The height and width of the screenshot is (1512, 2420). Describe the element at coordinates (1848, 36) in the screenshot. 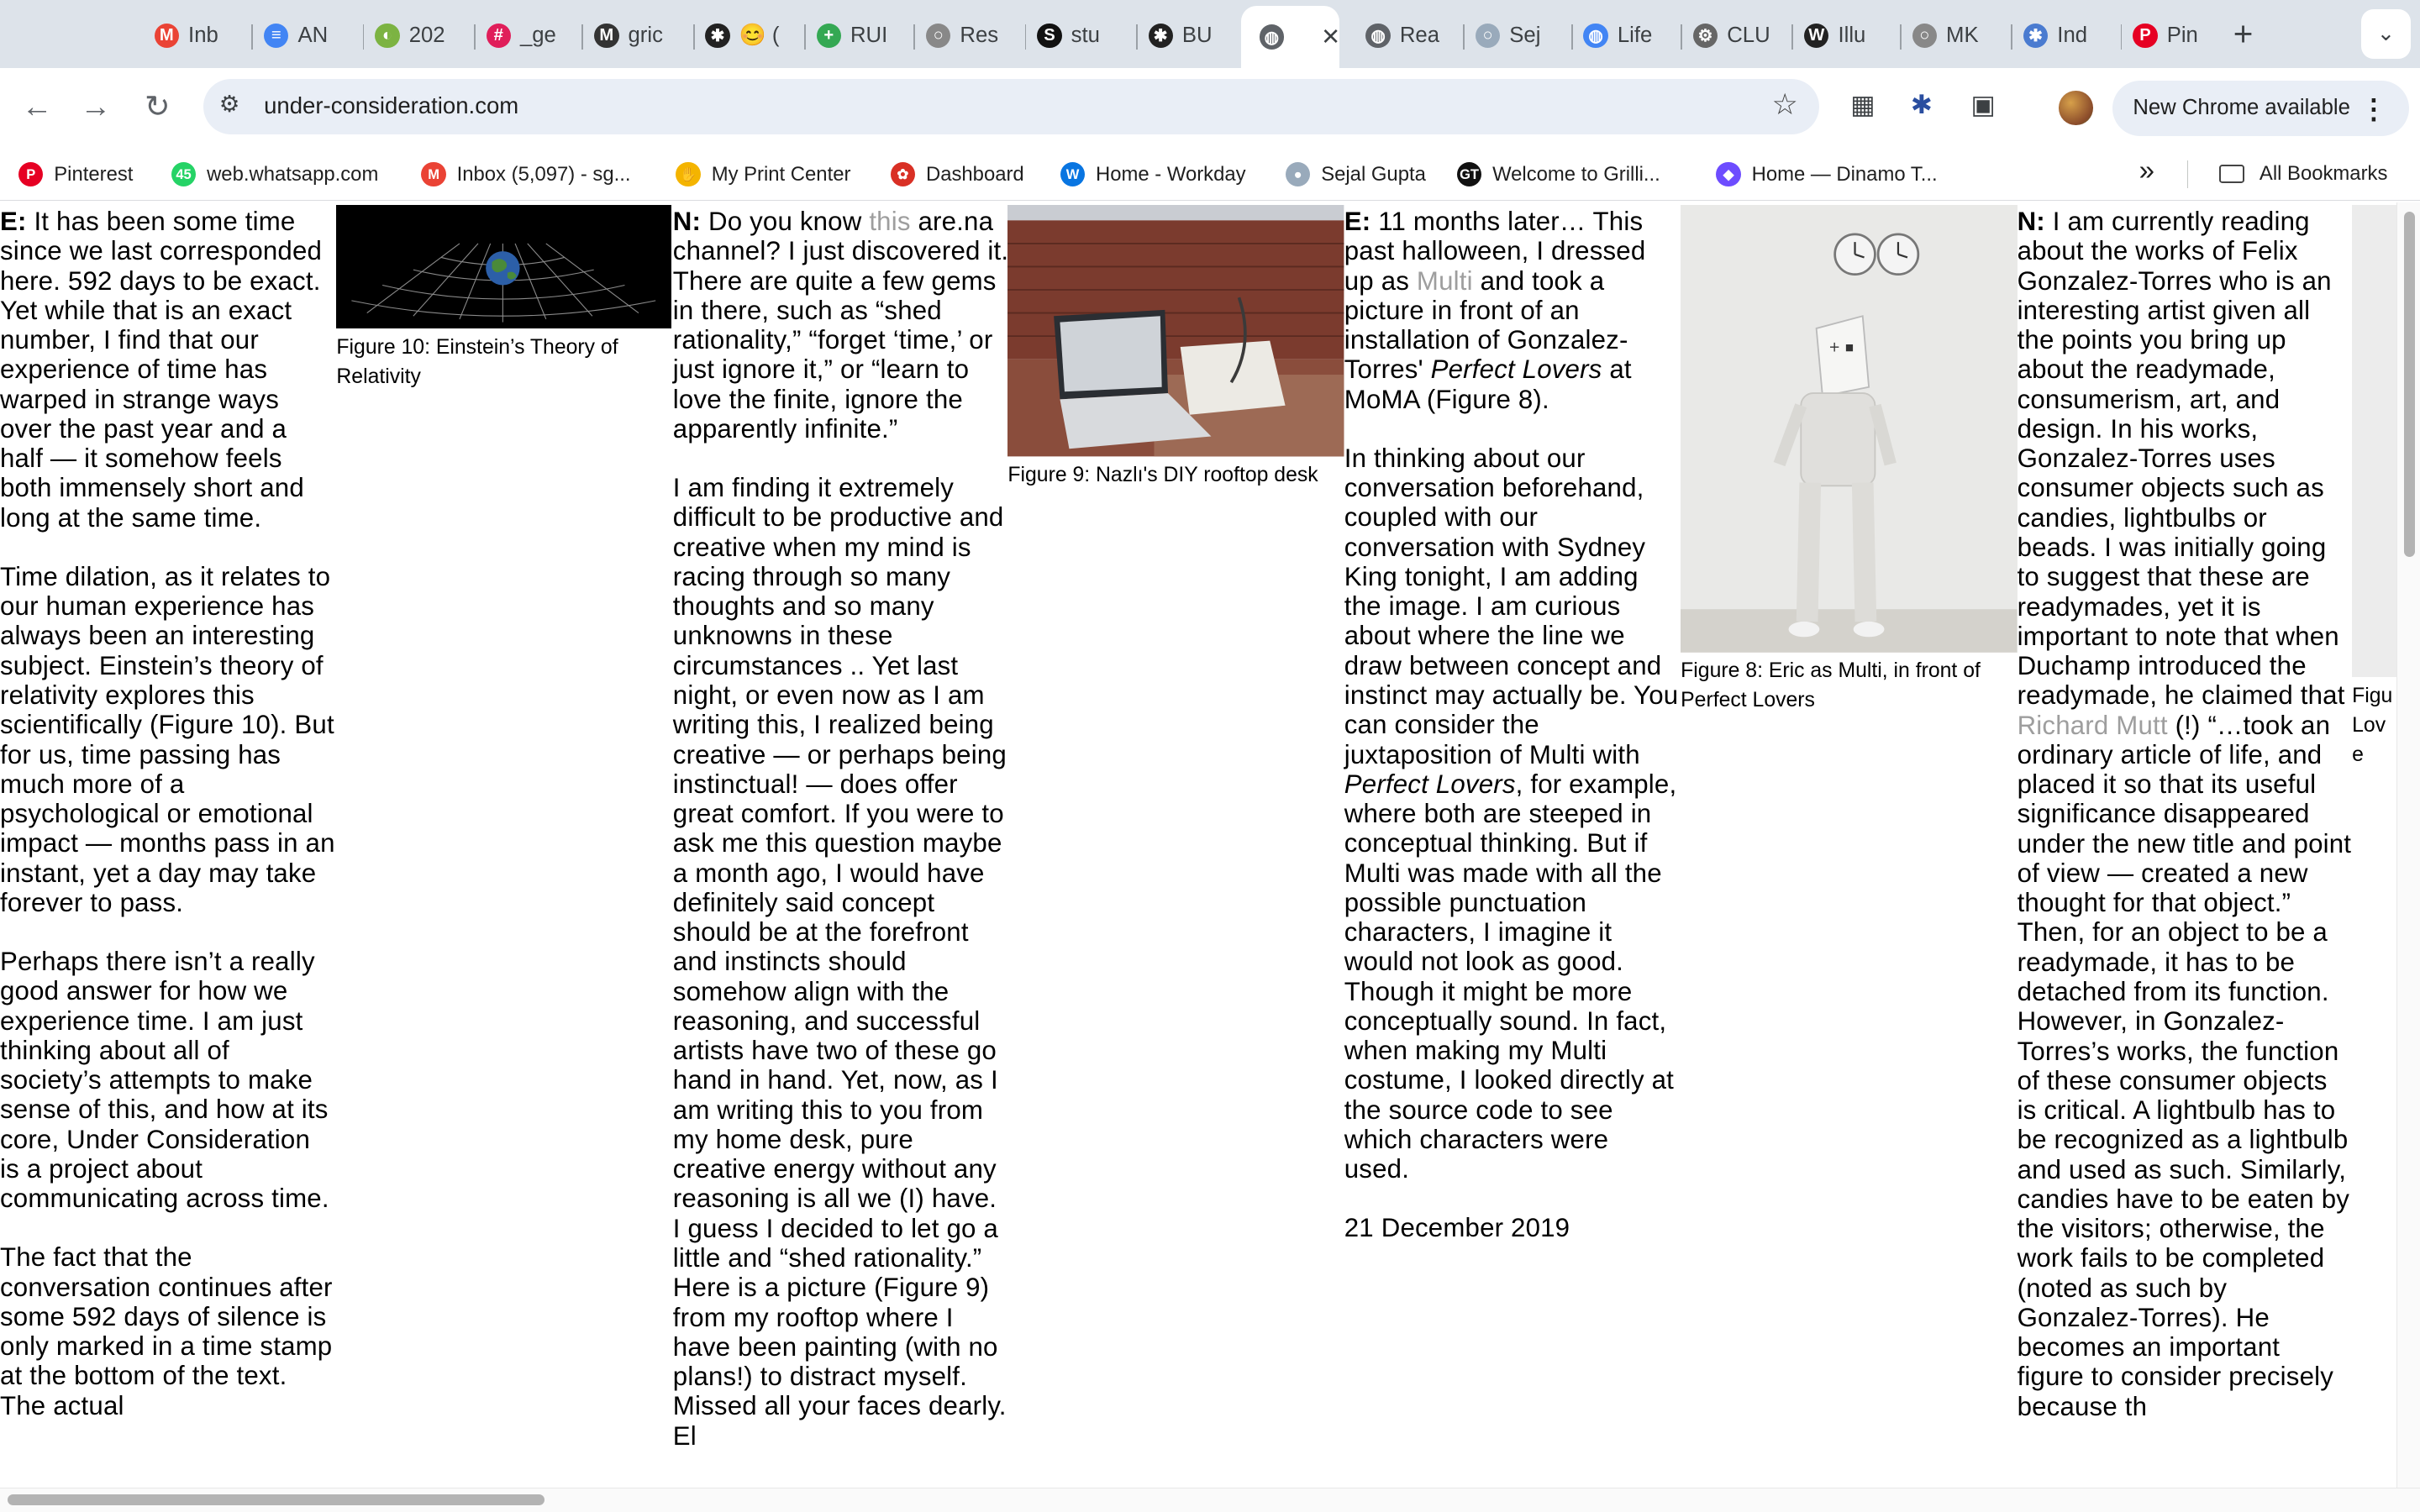

I see `browser-tab: W Illu` at that location.